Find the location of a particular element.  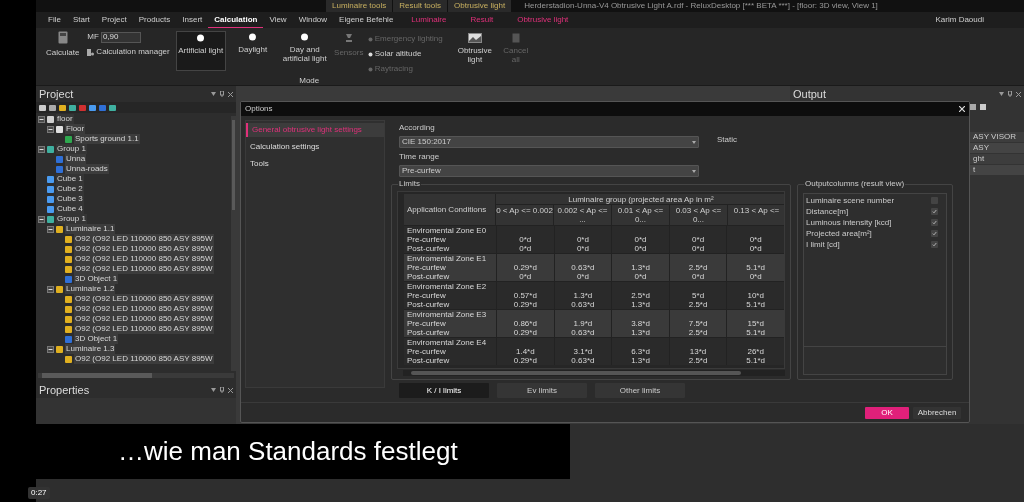

mode-button: Artificial light is located at coordinates (200, 51).